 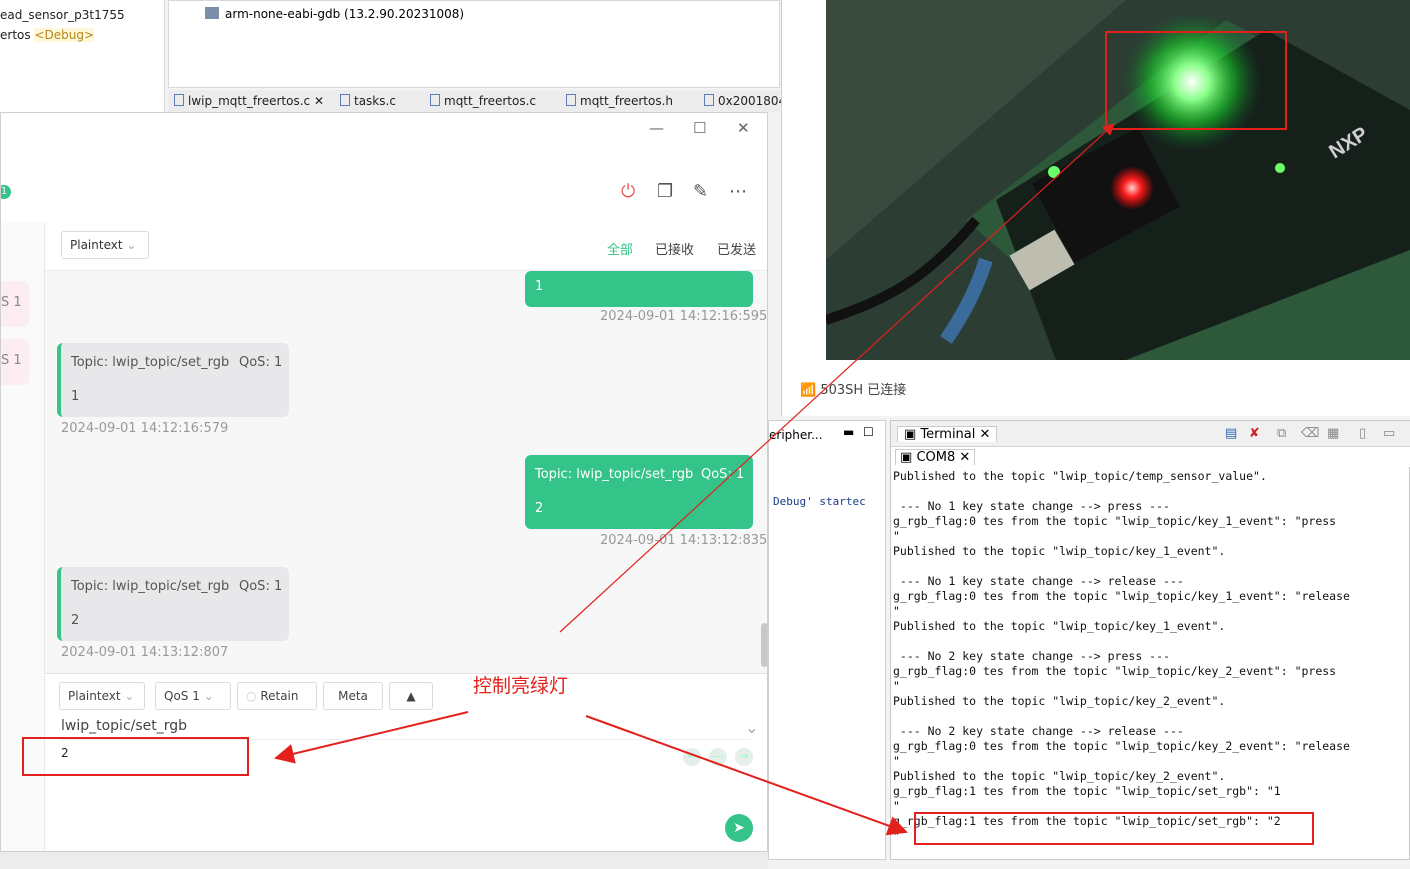 What do you see at coordinates (746, 775) in the screenshot?
I see `arrow-to-terminal` at bounding box center [746, 775].